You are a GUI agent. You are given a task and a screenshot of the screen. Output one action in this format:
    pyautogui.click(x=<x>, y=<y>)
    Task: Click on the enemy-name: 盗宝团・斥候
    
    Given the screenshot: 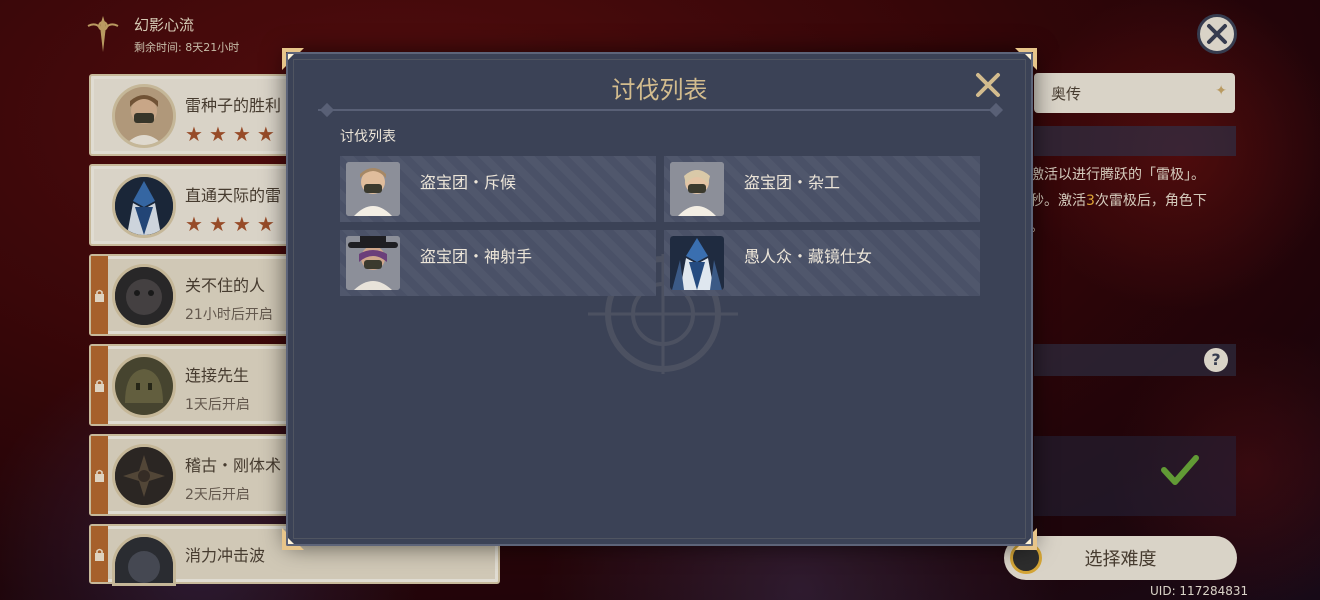 What is the action you would take?
    pyautogui.click(x=468, y=182)
    